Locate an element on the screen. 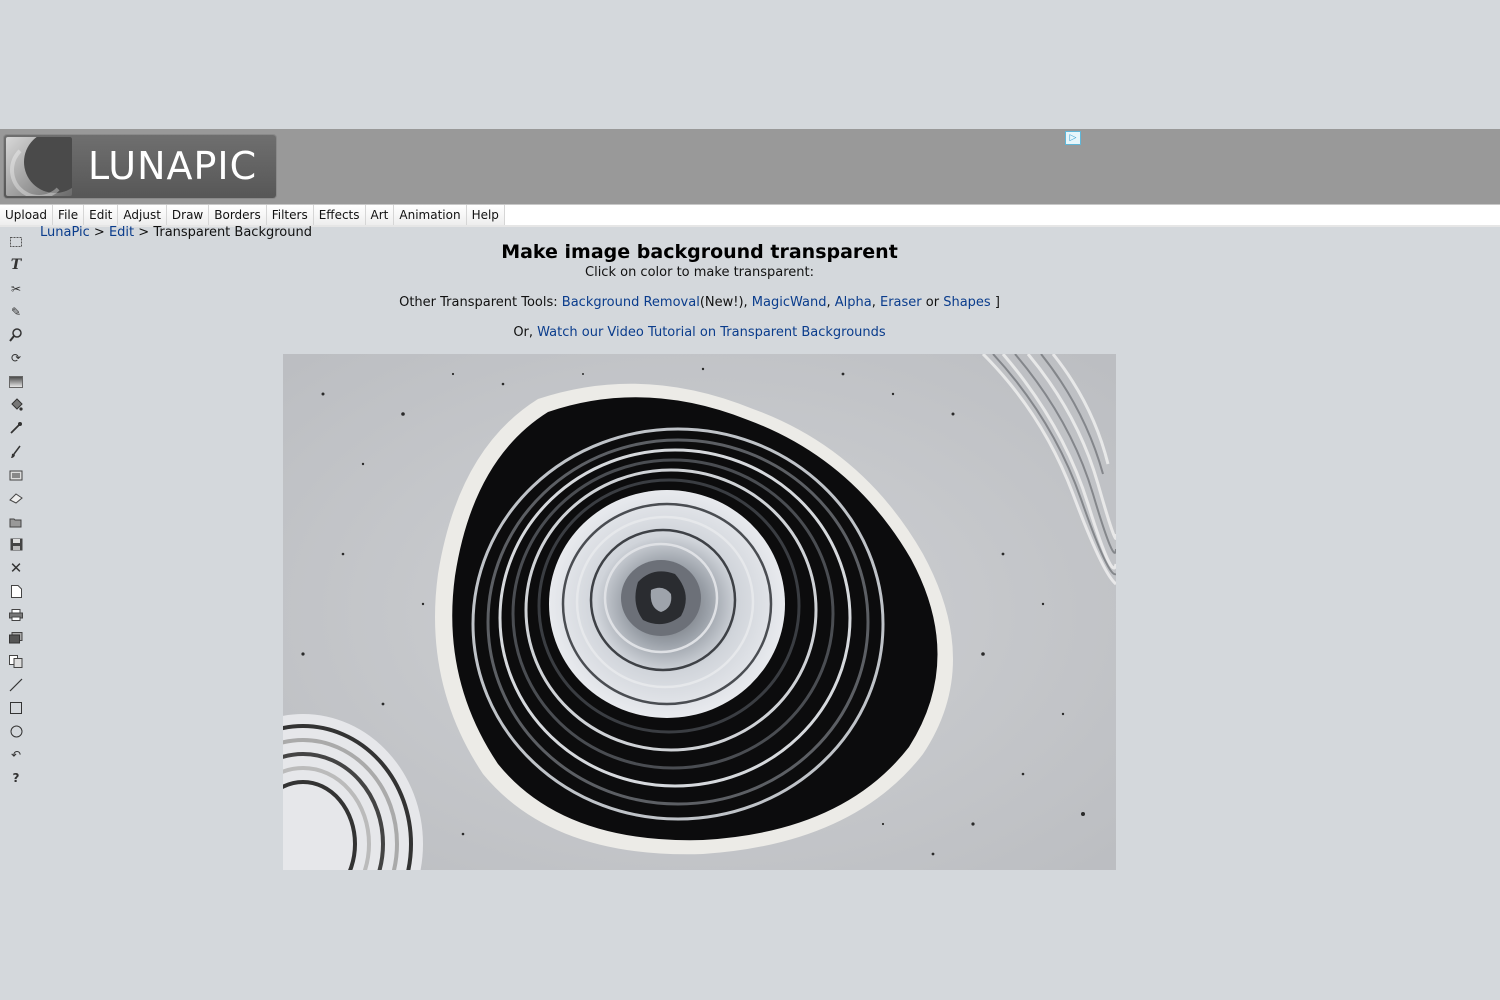  menu-help: Help is located at coordinates (485, 215).